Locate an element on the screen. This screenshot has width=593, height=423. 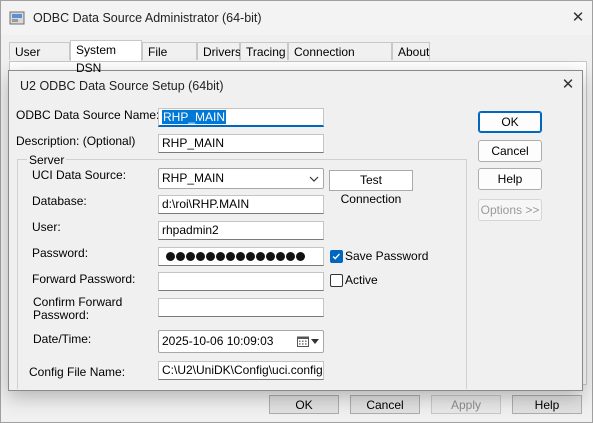
dialog-close-icon: ✕ is located at coordinates (568, 85).